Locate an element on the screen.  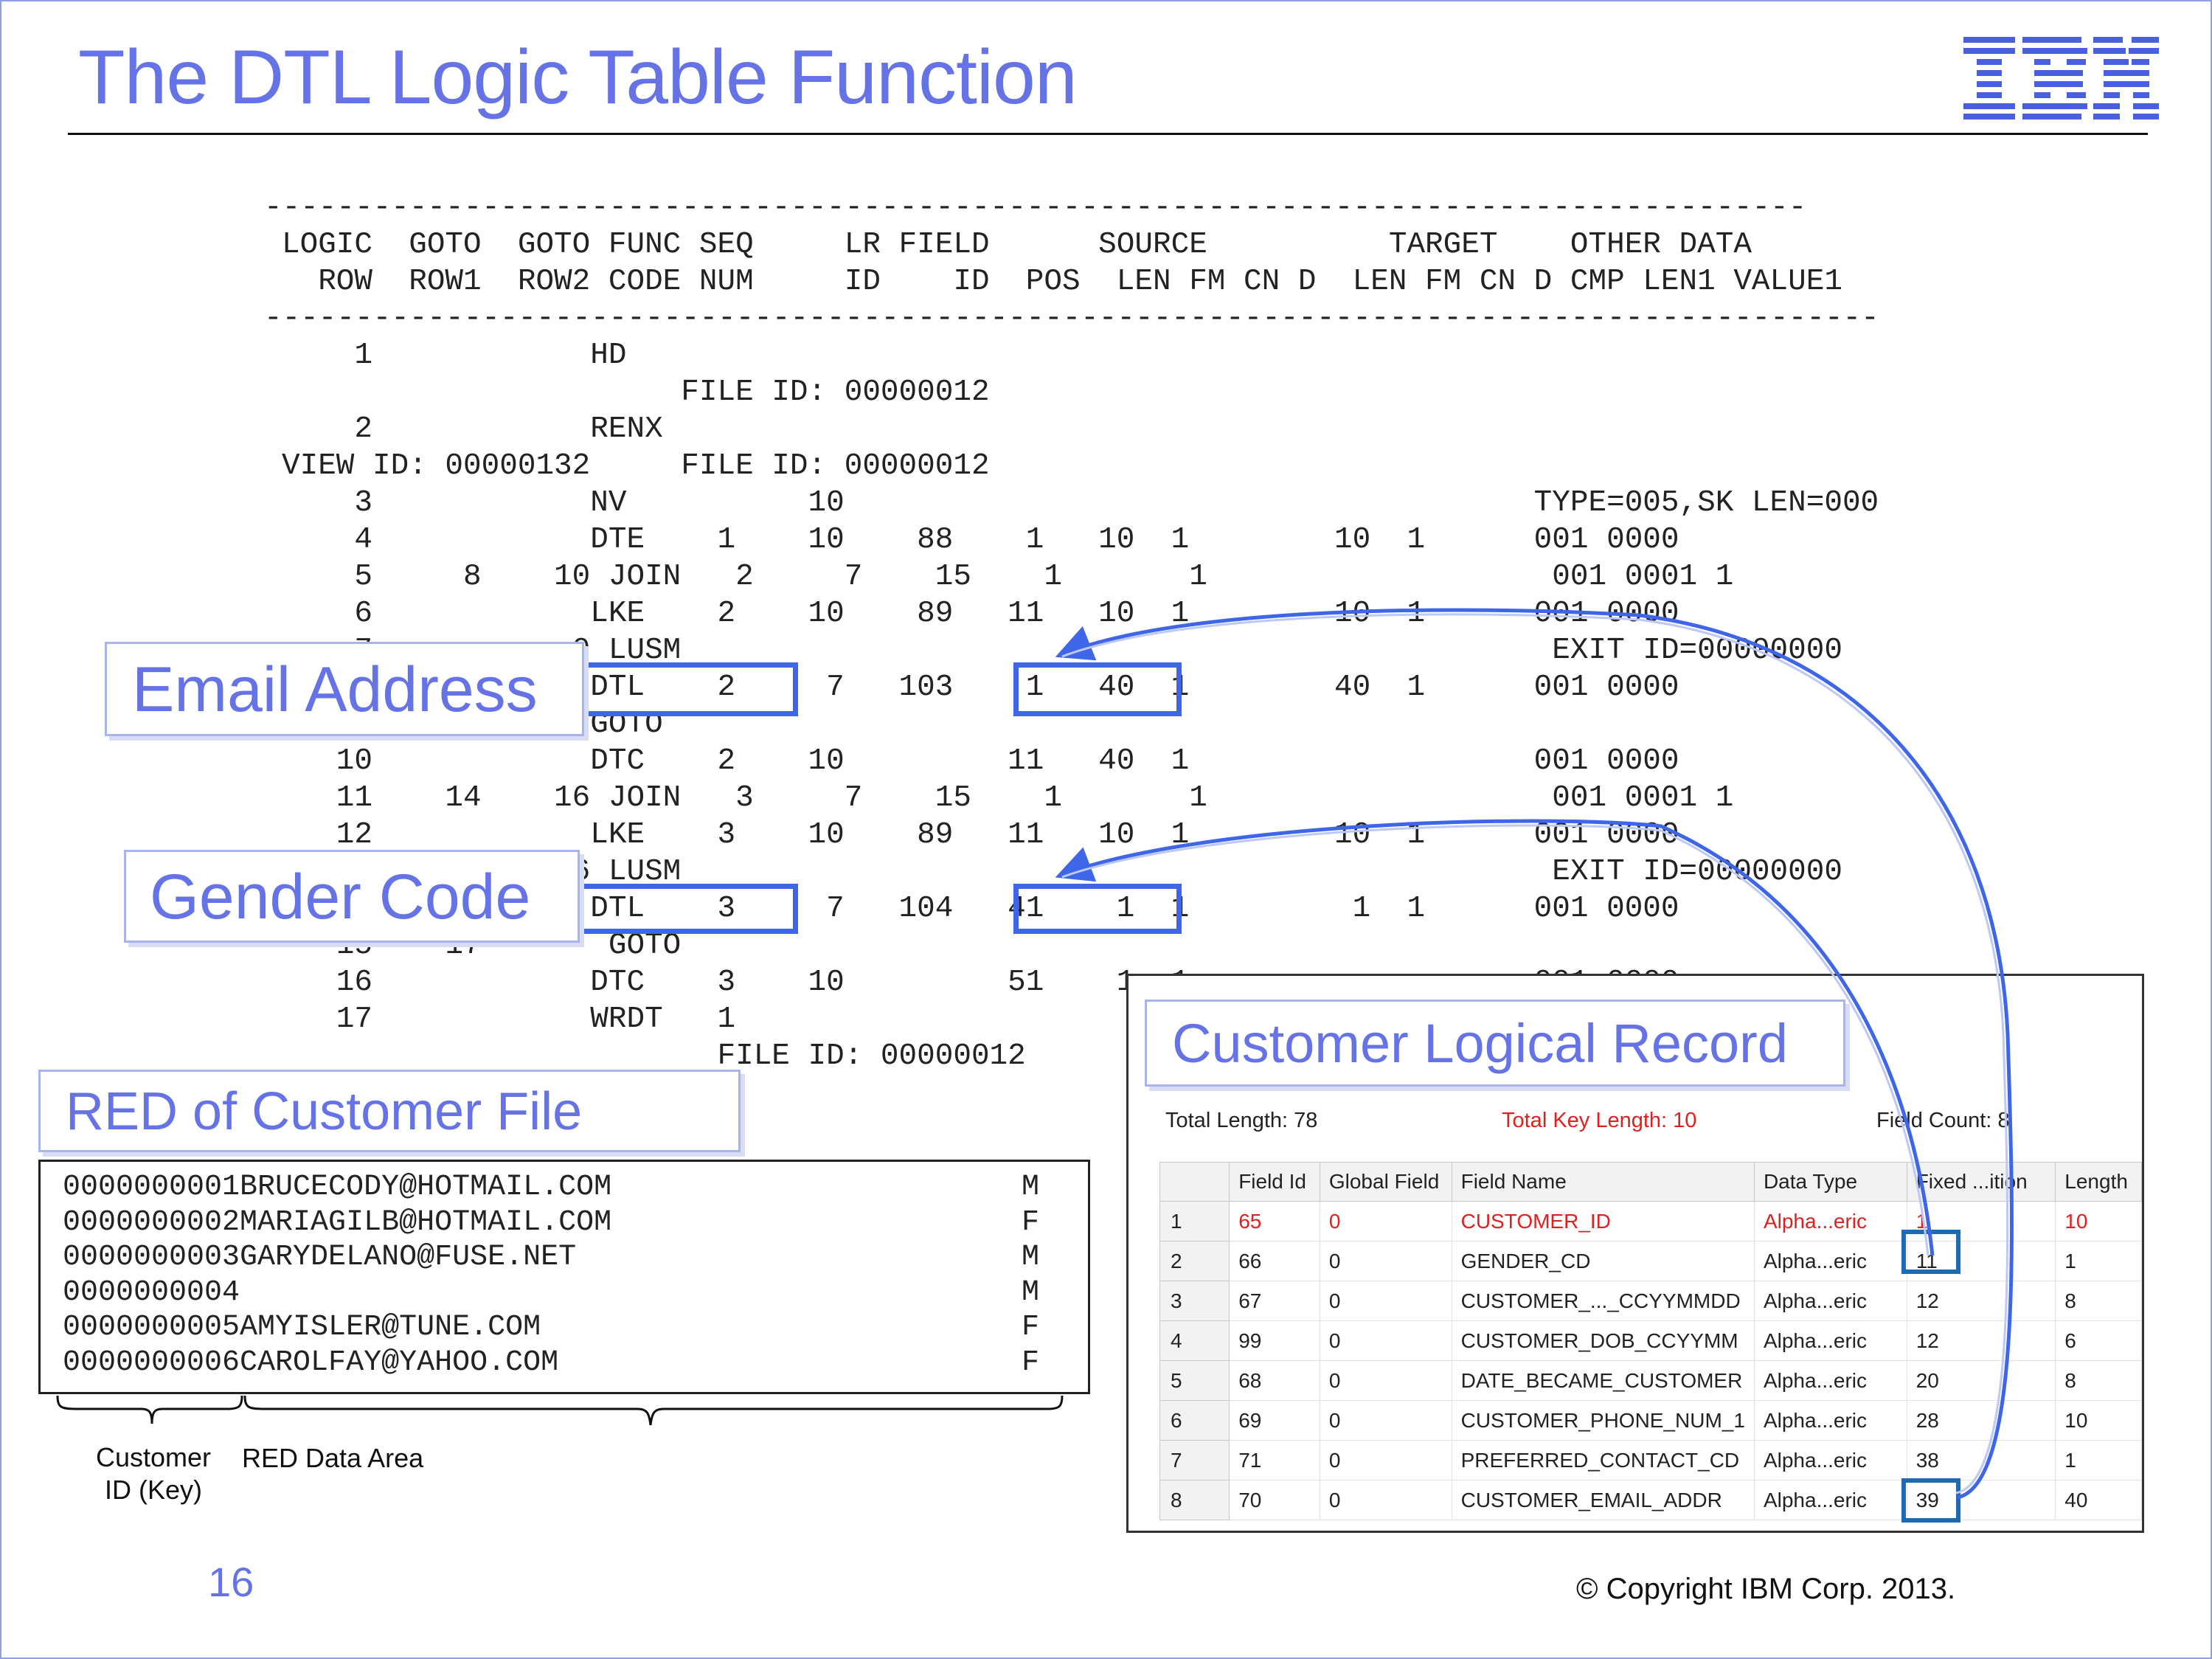
gender-mapping-arrow is located at coordinates (1495, 1037).